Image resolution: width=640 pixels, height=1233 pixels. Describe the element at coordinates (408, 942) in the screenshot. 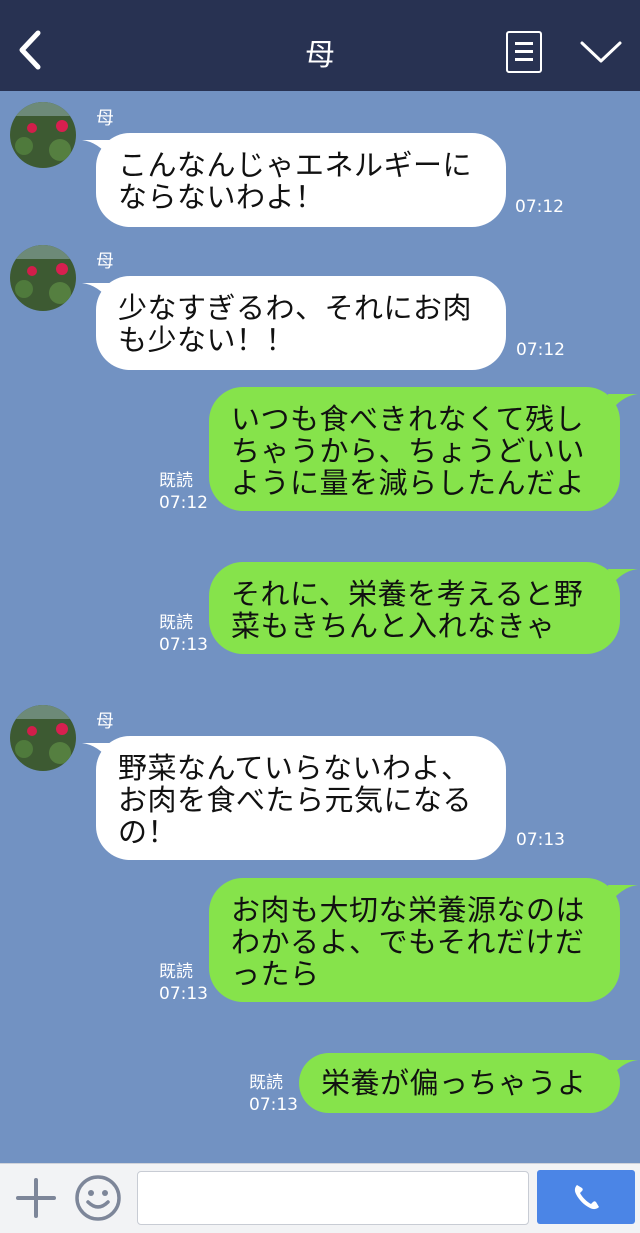

I see `message-line: わかるよ、でもそれだけだ` at that location.